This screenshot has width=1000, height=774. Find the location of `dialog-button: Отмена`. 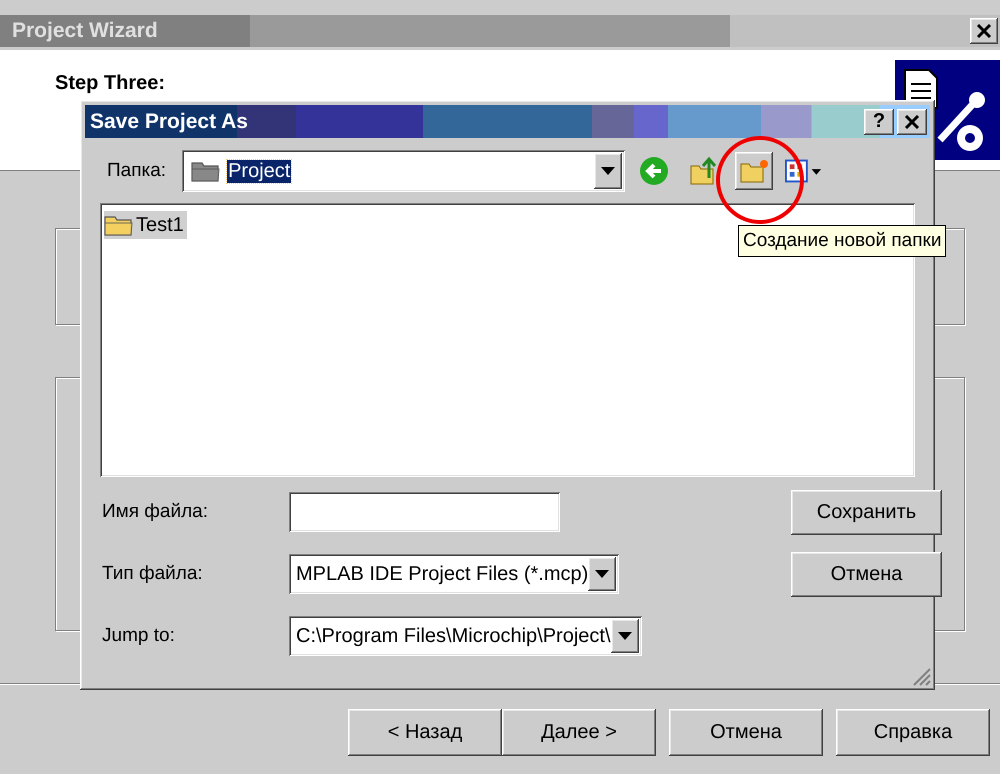

dialog-button: Отмена is located at coordinates (866, 574).